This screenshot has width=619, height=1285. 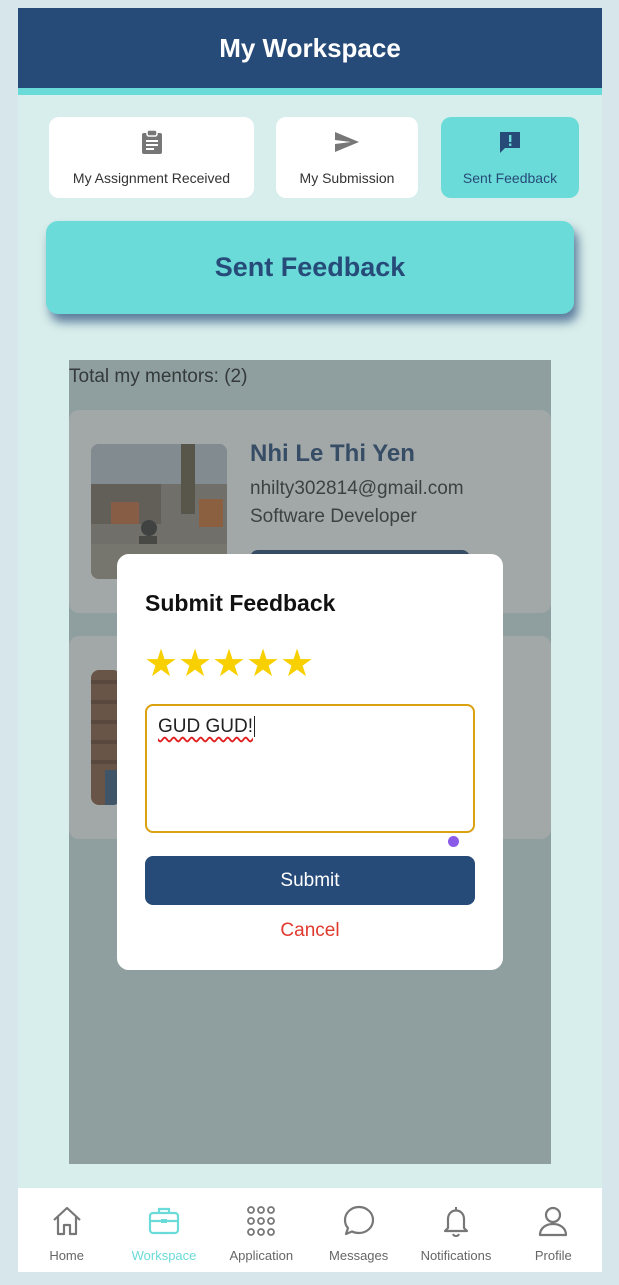 What do you see at coordinates (510, 178) in the screenshot?
I see `tab-label: Sent Feedback` at bounding box center [510, 178].